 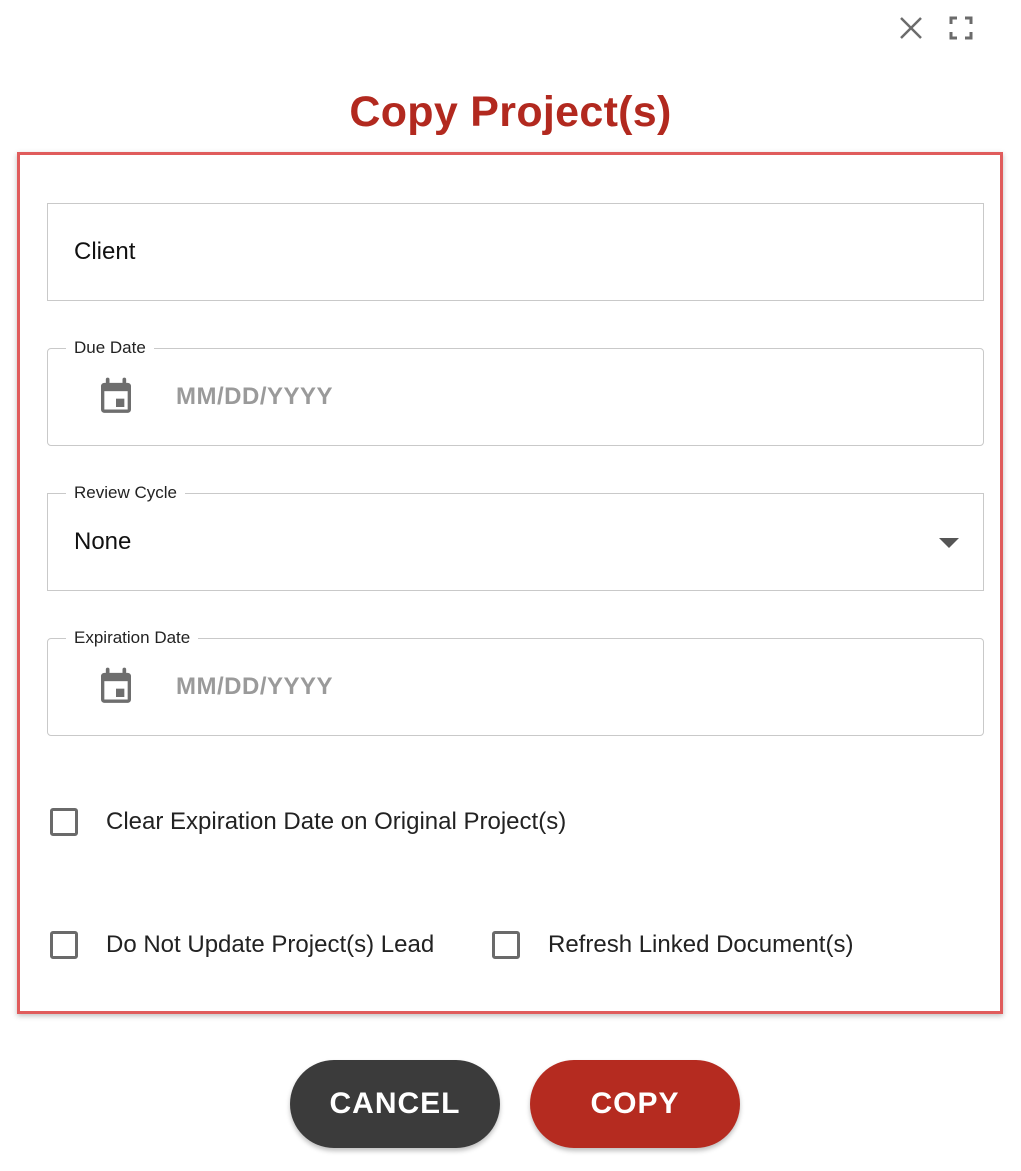 What do you see at coordinates (376, 397) in the screenshot?
I see `due-date-input` at bounding box center [376, 397].